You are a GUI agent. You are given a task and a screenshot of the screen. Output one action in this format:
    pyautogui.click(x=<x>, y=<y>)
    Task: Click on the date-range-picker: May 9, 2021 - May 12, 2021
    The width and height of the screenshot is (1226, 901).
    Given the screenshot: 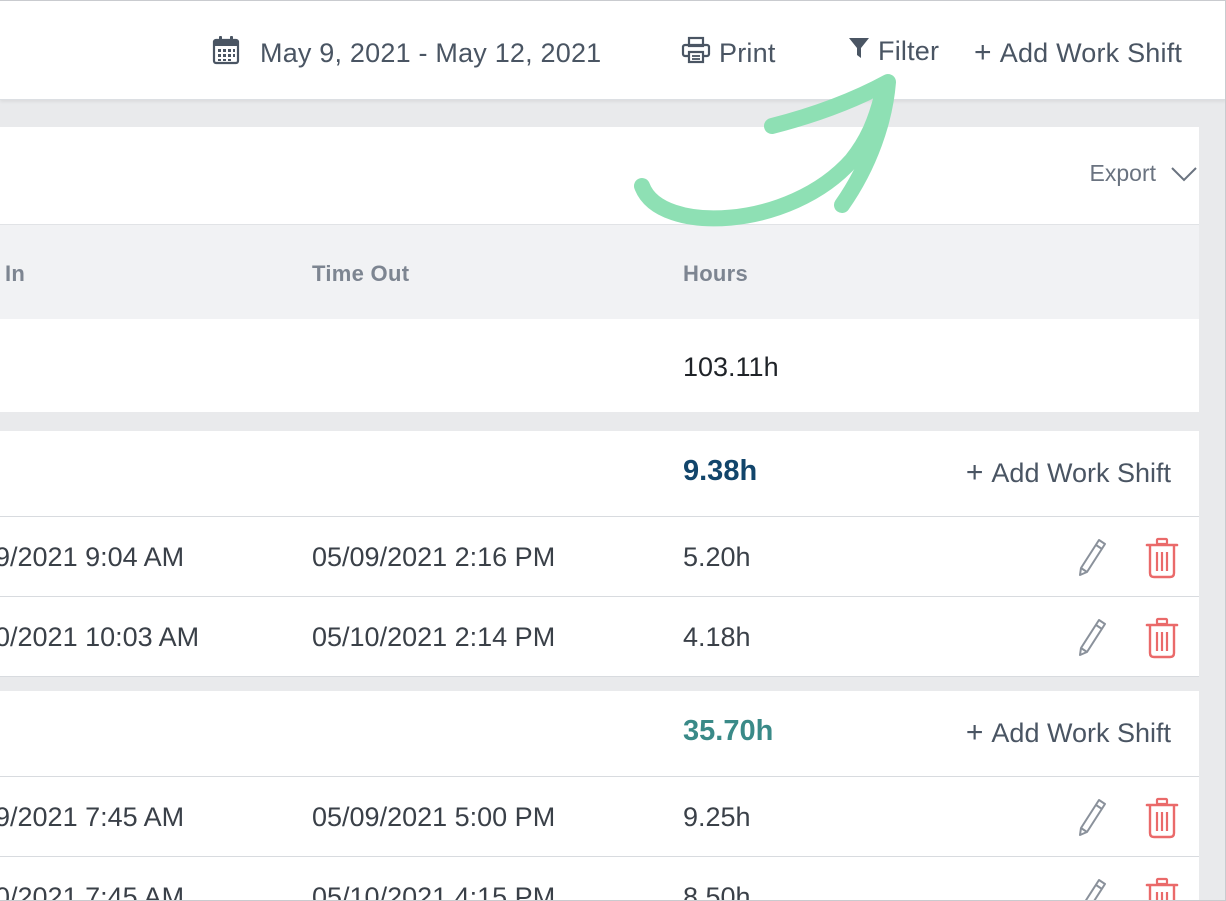 What is the action you would take?
    pyautogui.click(x=406, y=53)
    